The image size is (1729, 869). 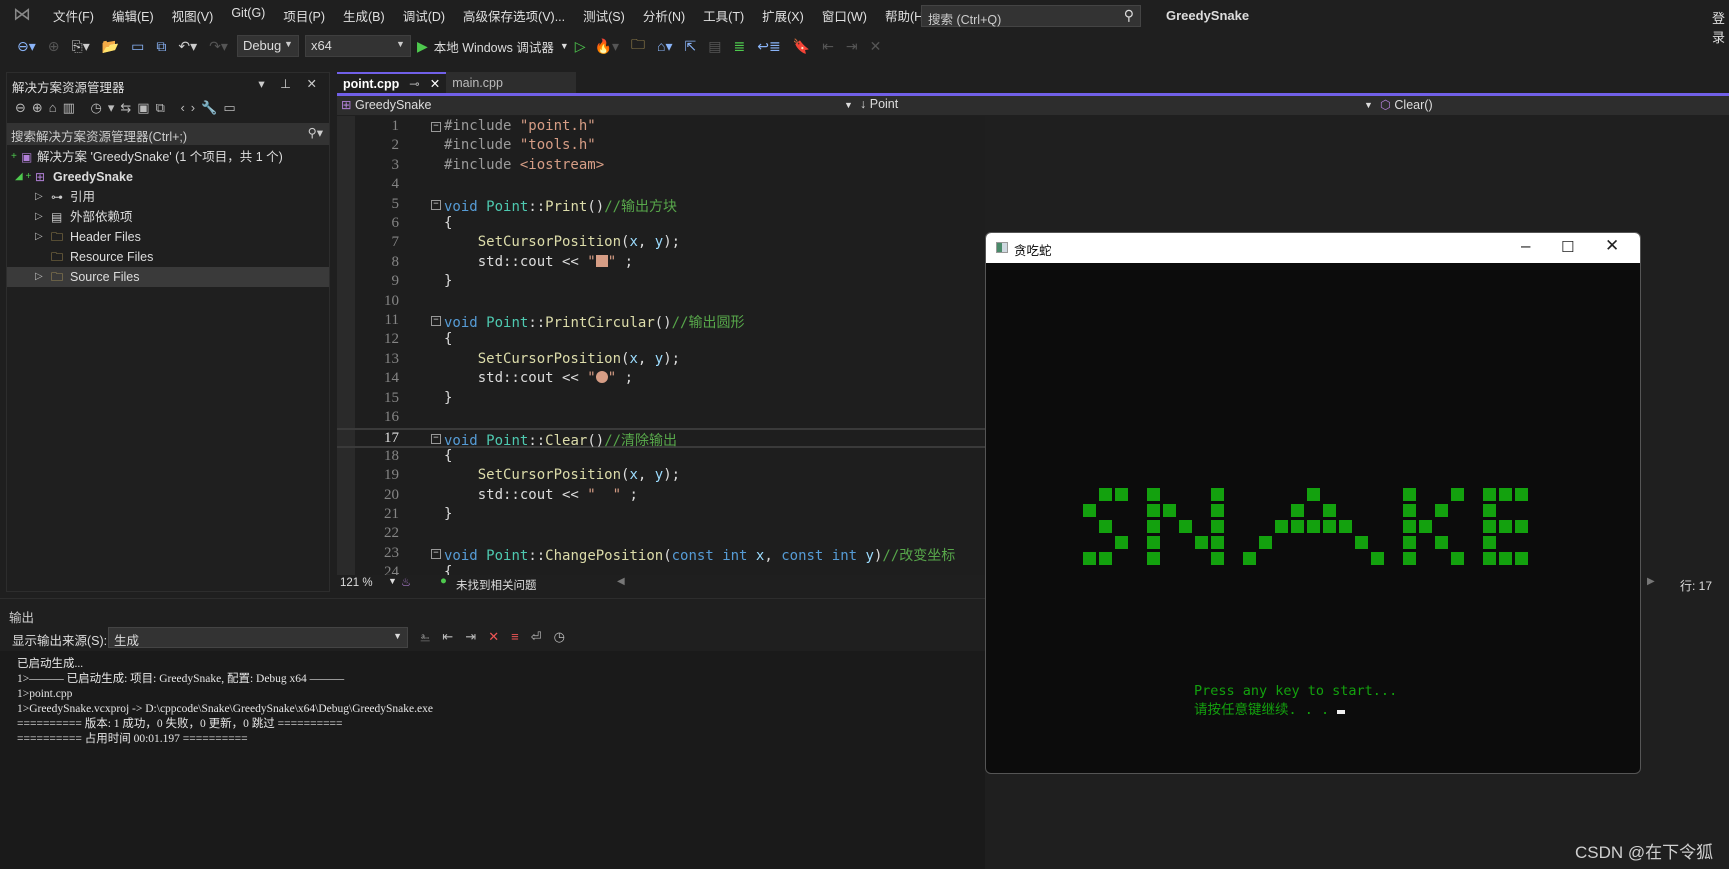 I want to click on tree-item: ▷ 🗀 Header Files, so click(x=168, y=237).